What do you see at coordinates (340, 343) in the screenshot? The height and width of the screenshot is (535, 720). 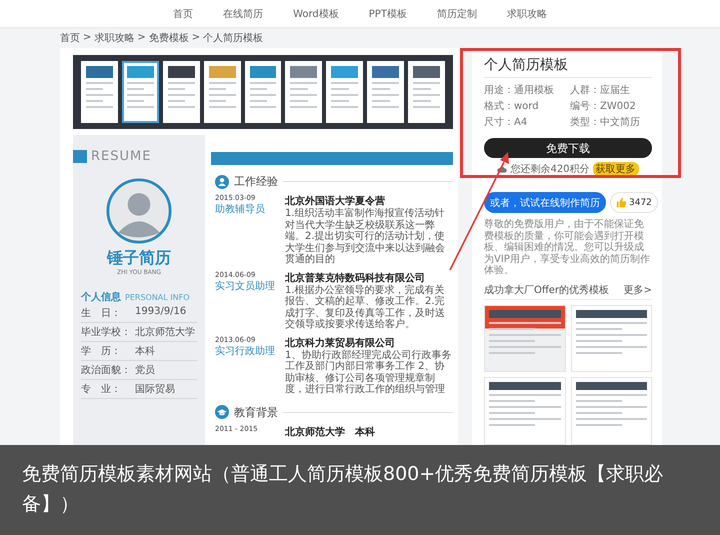 I see `entry-company: 北京科力莱贸易有限公司` at bounding box center [340, 343].